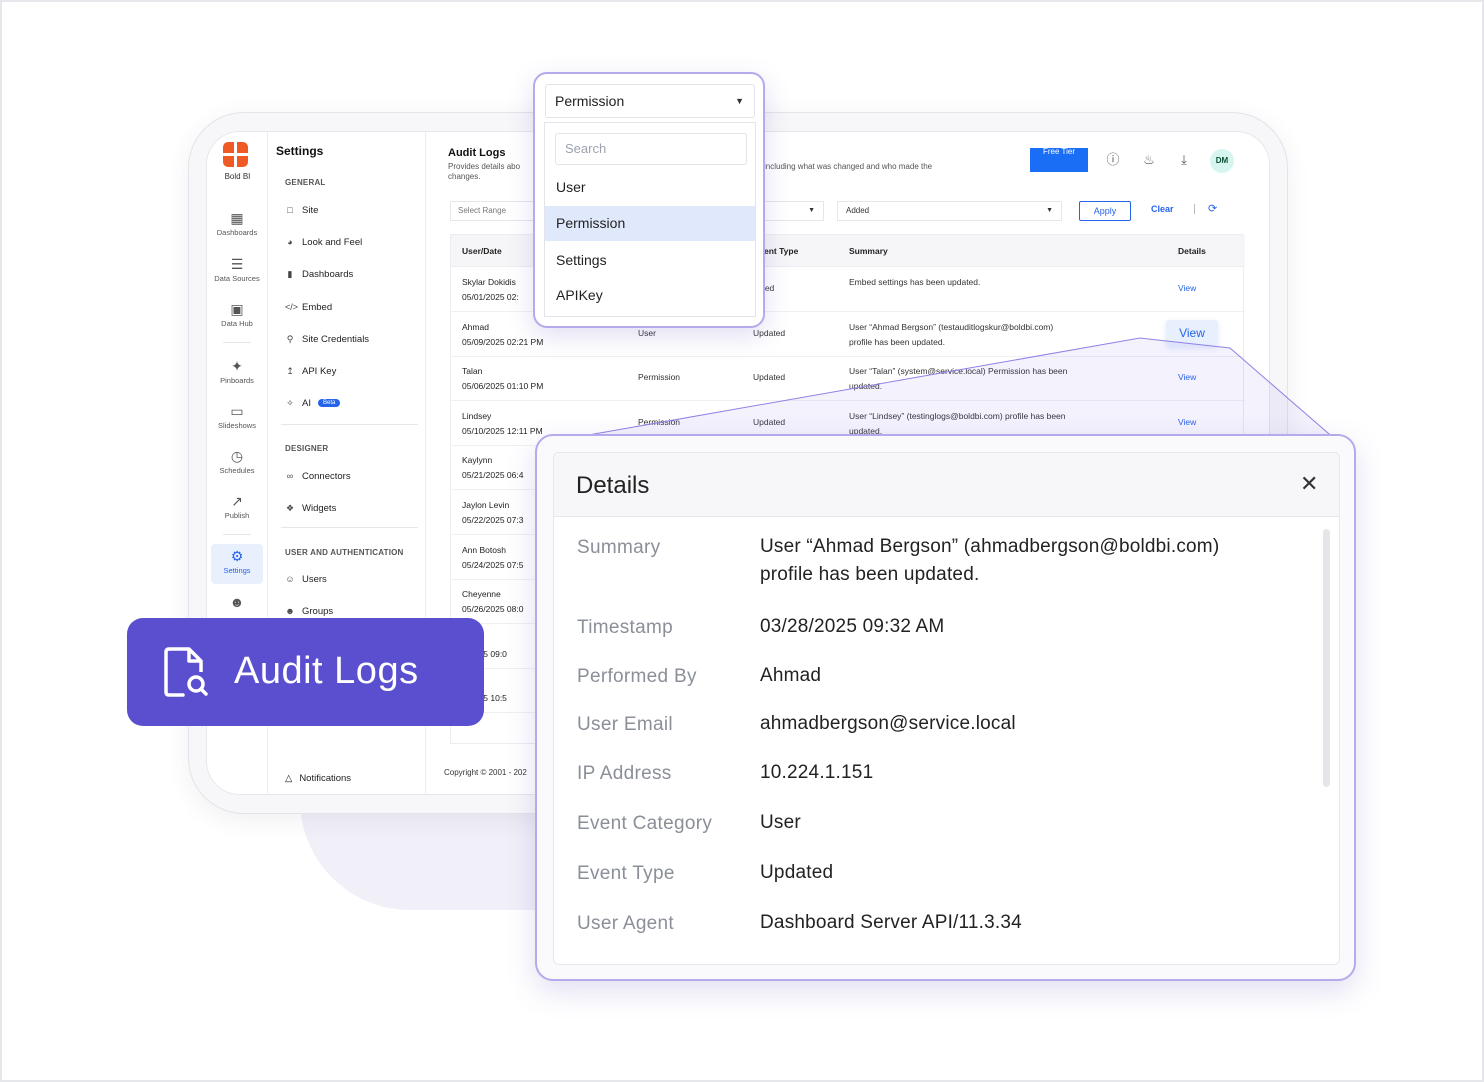  I want to click on rail-item-publish: ↗ Publish, so click(237, 509).